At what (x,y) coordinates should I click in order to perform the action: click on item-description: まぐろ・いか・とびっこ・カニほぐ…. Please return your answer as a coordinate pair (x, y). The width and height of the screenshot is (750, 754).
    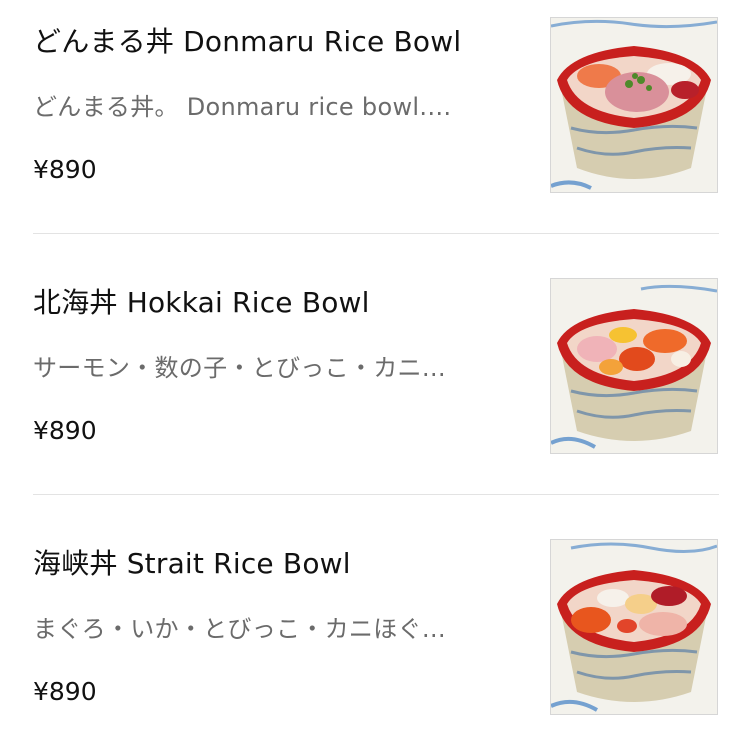
    Looking at the image, I should click on (240, 629).